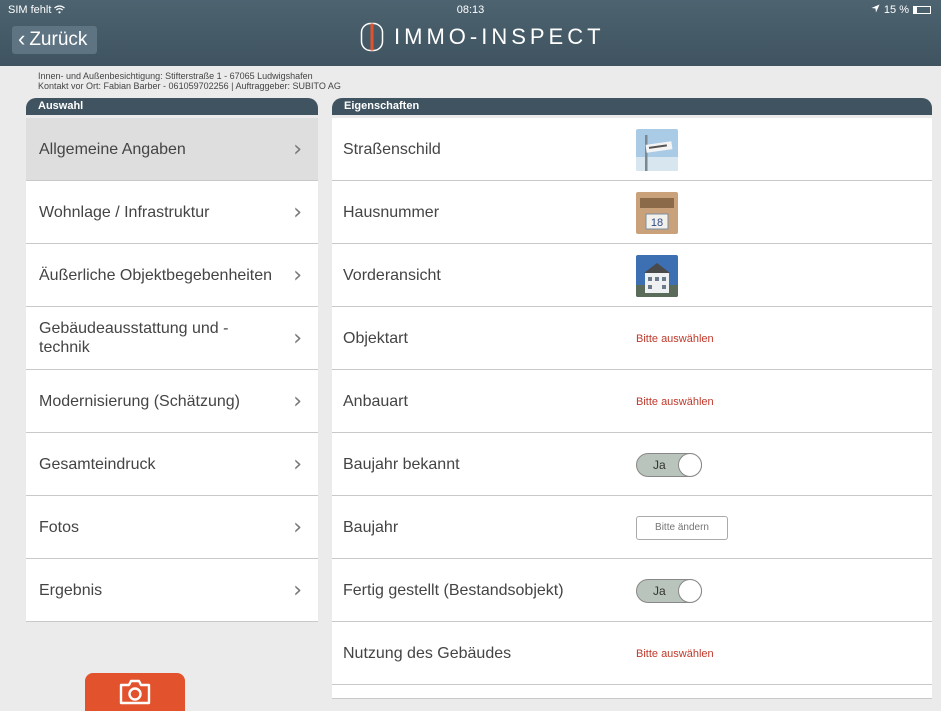 This screenshot has width=941, height=711. Describe the element at coordinates (675, 654) in the screenshot. I see `select-nutzung-link: Bitte auswählen` at that location.